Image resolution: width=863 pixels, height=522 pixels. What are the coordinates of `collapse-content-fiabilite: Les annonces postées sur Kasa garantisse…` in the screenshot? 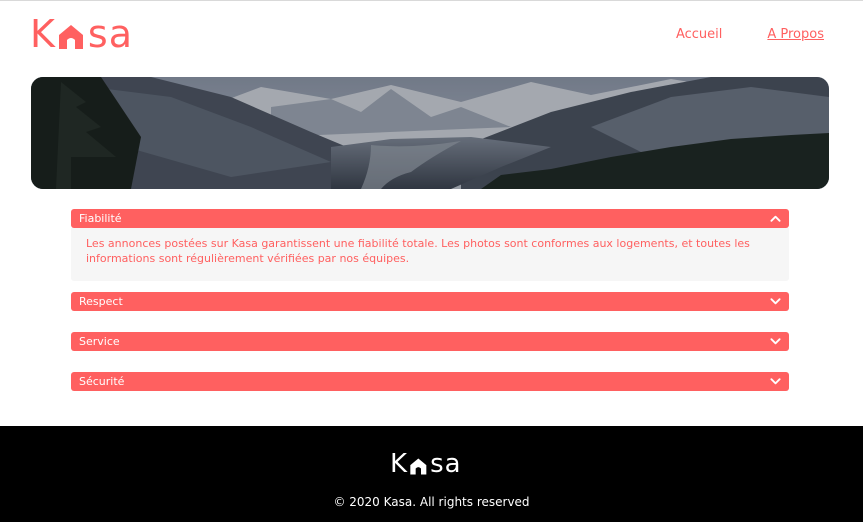 It's located at (430, 254).